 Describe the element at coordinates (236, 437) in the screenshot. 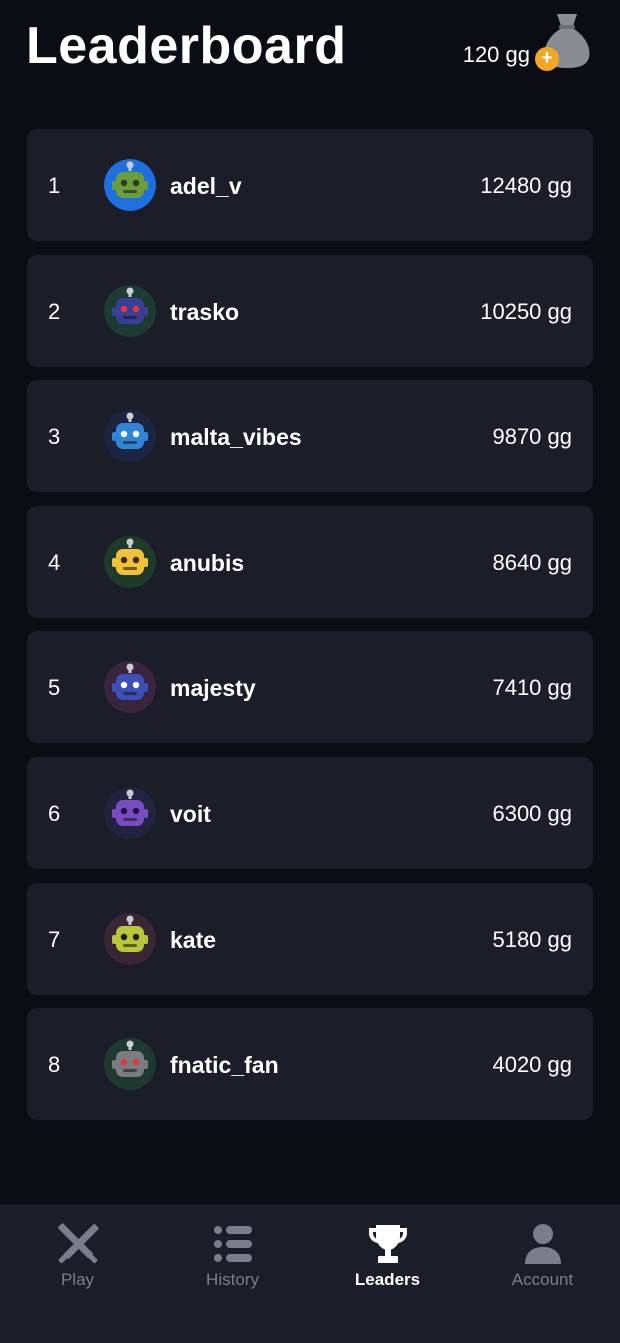

I see `player-name: malta_vibes` at that location.